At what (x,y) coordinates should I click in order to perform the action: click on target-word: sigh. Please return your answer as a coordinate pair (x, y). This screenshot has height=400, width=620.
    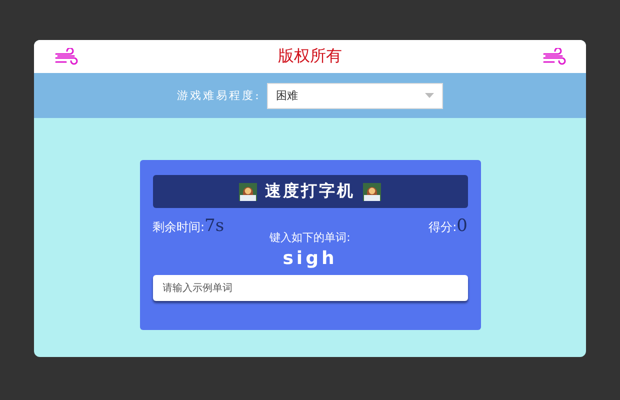
    Looking at the image, I should click on (310, 258).